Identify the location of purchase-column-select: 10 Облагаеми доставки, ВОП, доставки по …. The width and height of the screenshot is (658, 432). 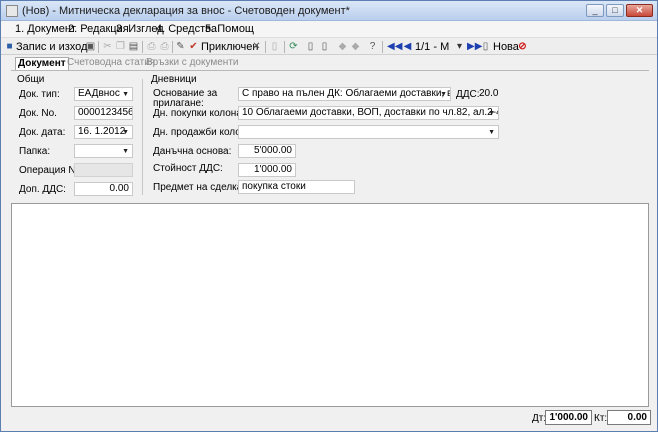
(368, 113).